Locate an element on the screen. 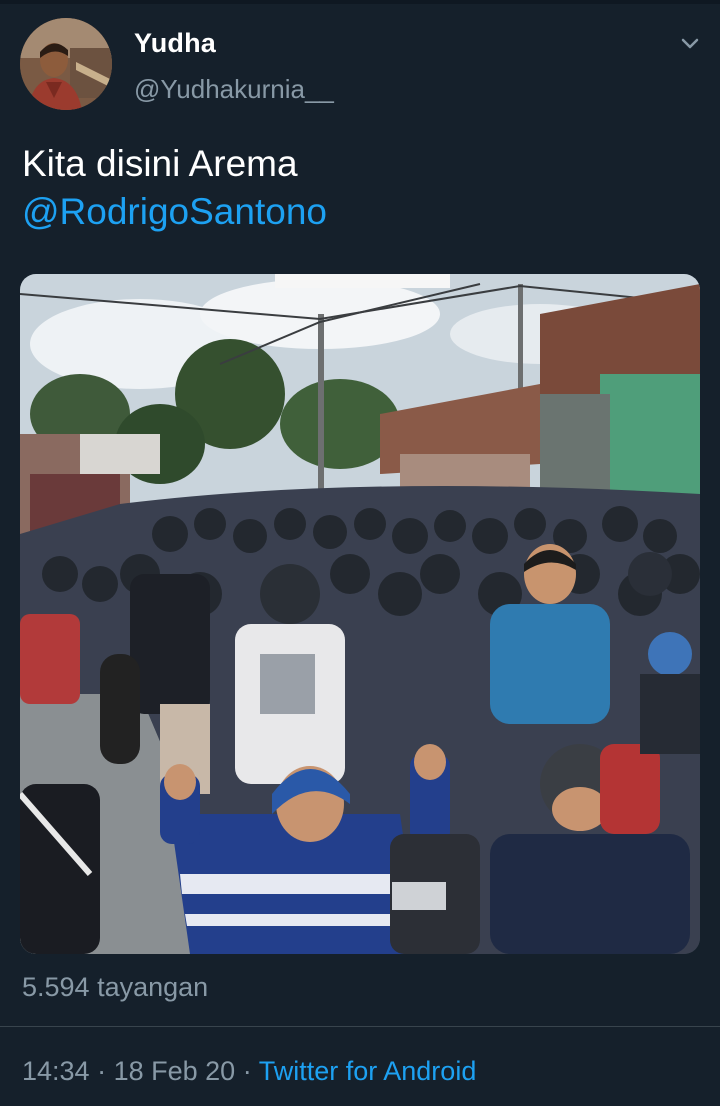 The width and height of the screenshot is (720, 1106). avatar-image is located at coordinates (66, 64).